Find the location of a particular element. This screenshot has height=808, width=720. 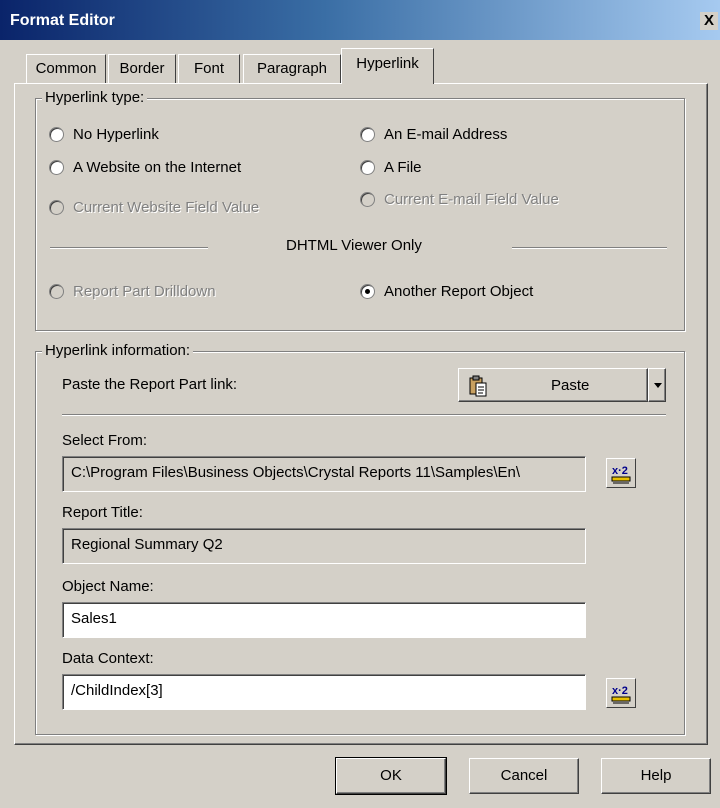

radio-another-object: Another Report Object is located at coordinates (446, 291).